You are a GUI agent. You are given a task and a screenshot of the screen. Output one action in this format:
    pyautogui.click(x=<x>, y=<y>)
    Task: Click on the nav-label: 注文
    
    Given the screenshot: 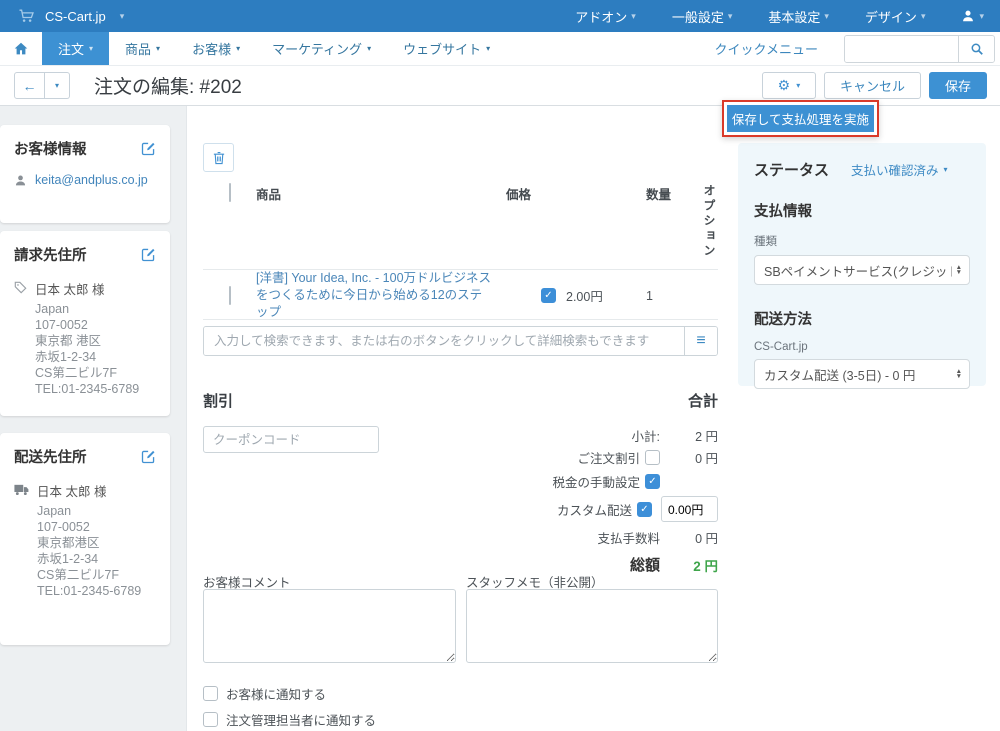 What is the action you would take?
    pyautogui.click(x=71, y=49)
    